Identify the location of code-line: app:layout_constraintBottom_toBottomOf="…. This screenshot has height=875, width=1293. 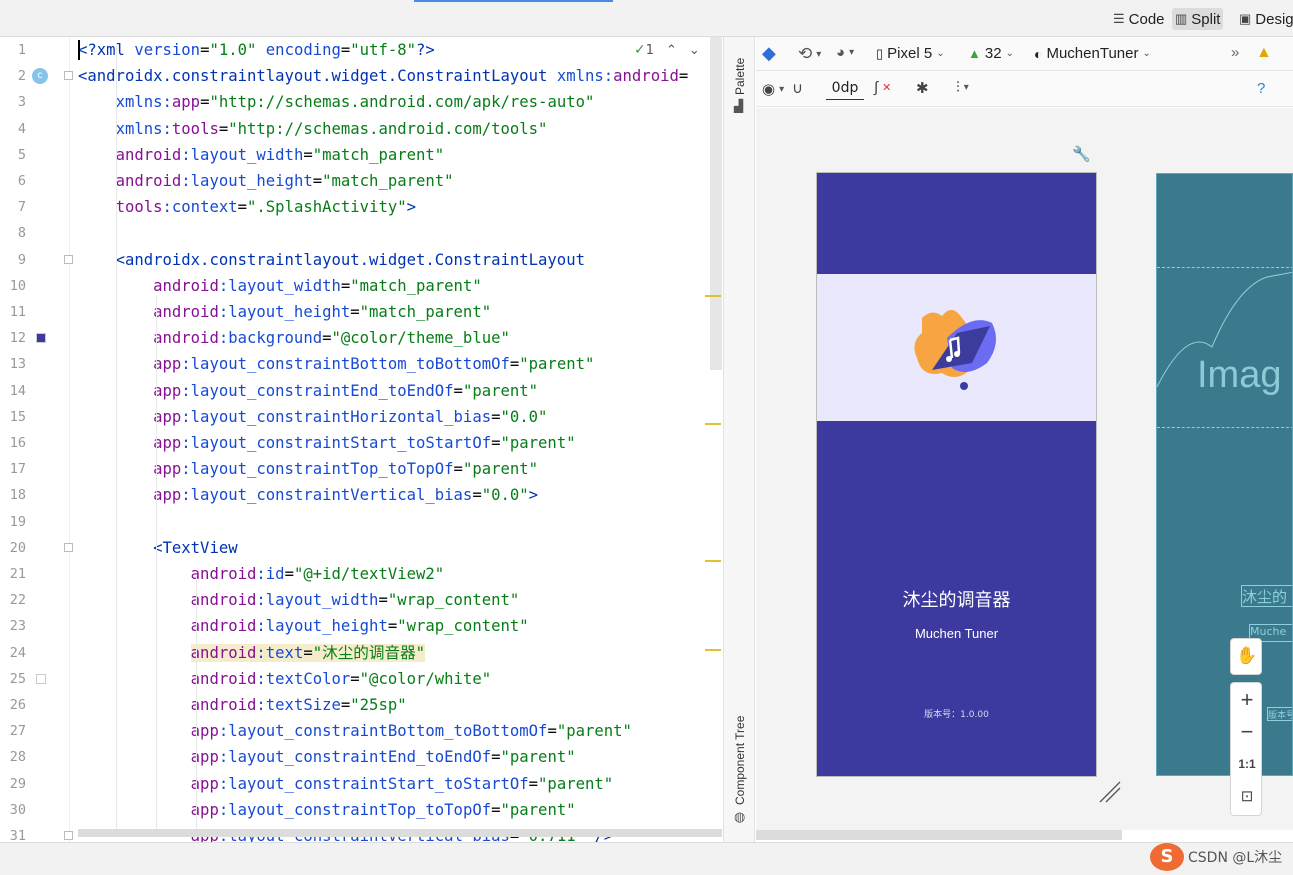
(355, 731).